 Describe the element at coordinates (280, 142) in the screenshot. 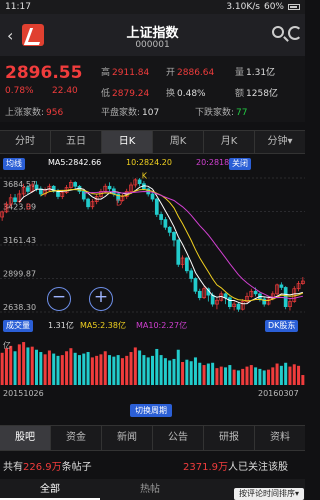

I see `period-tab-5: 分钟▾` at that location.